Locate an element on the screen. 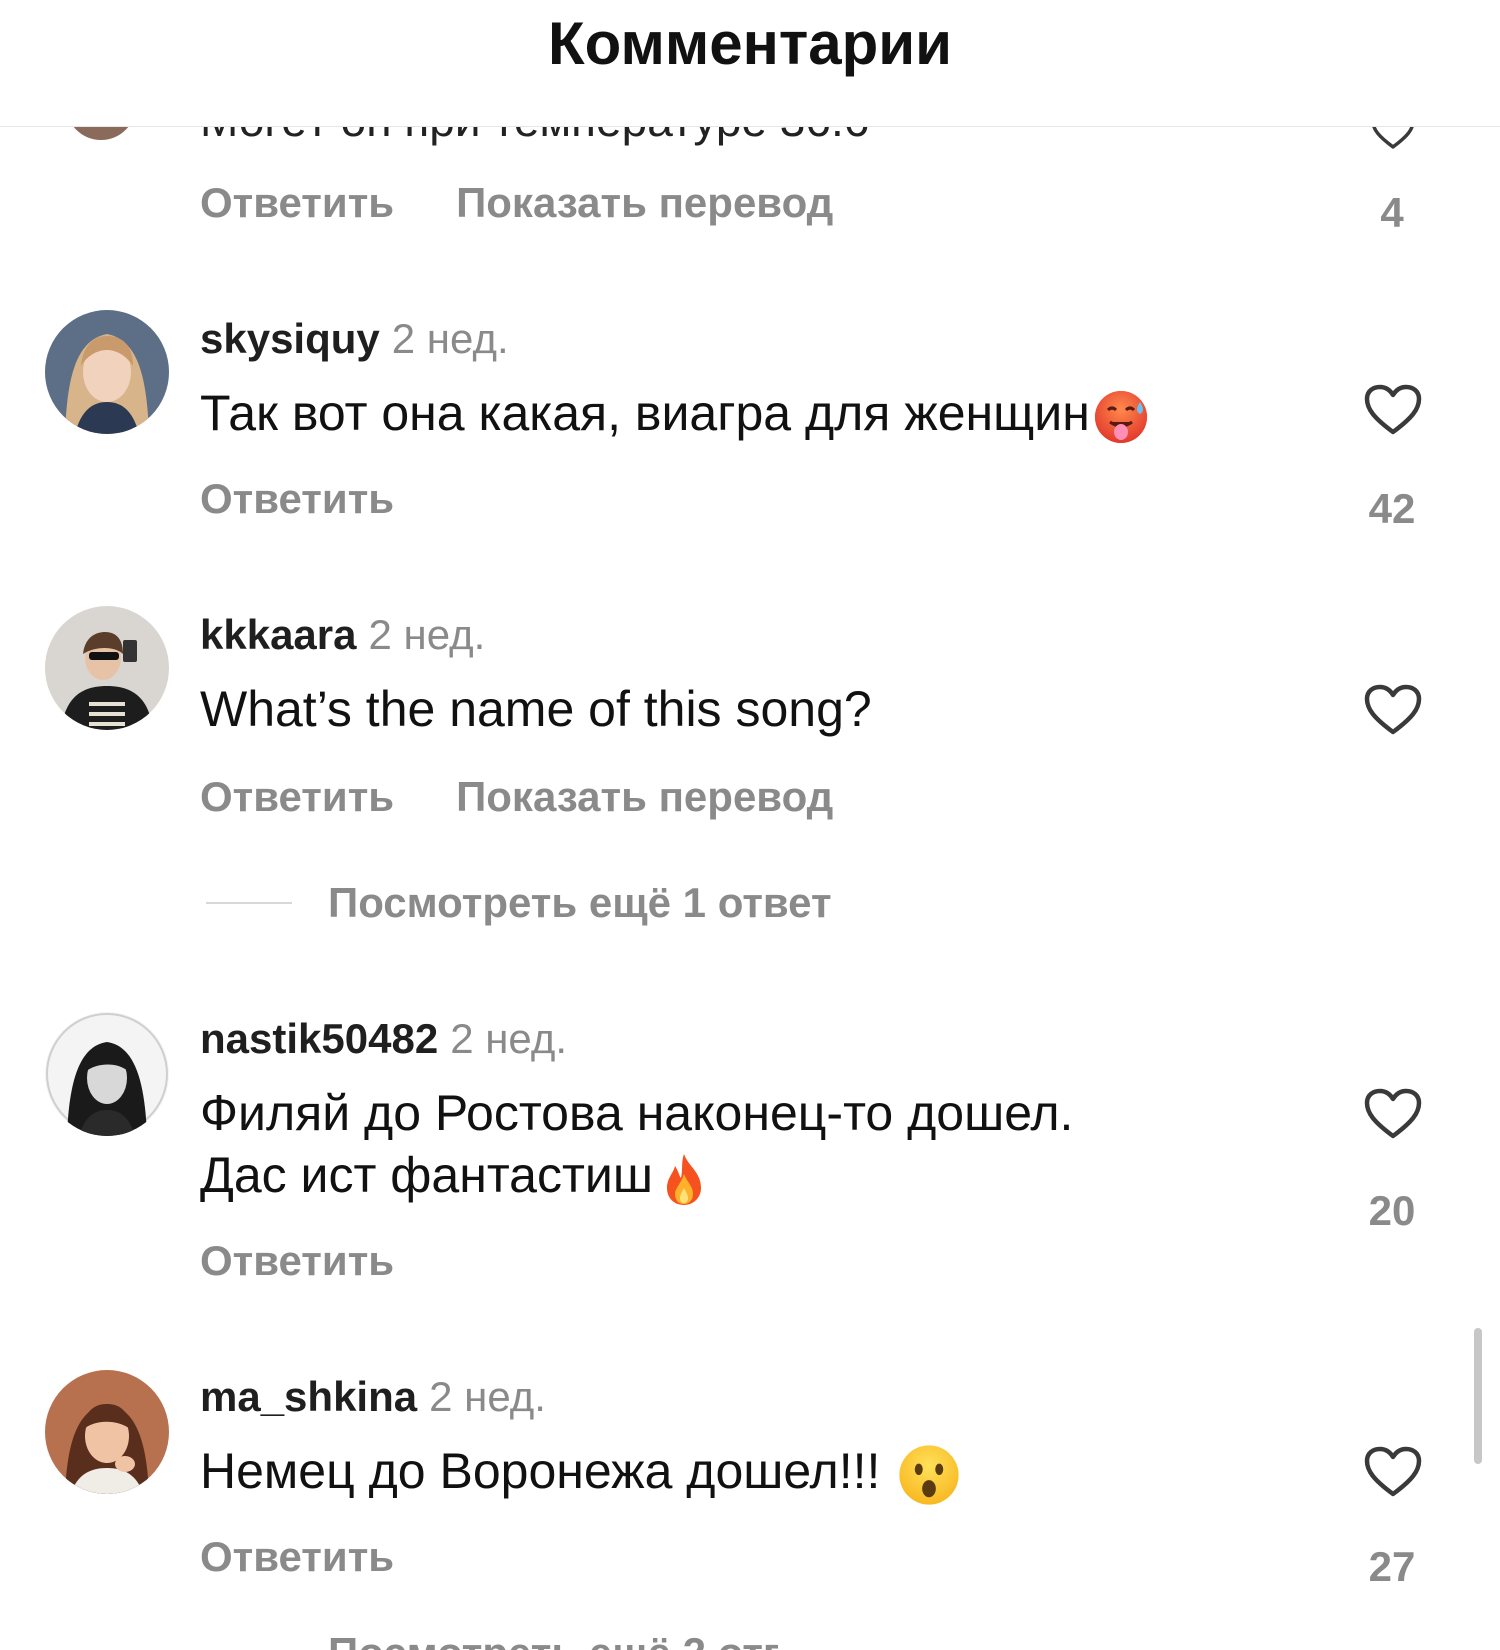  comment-text: What’s the name of this song? is located at coordinates (765, 709).